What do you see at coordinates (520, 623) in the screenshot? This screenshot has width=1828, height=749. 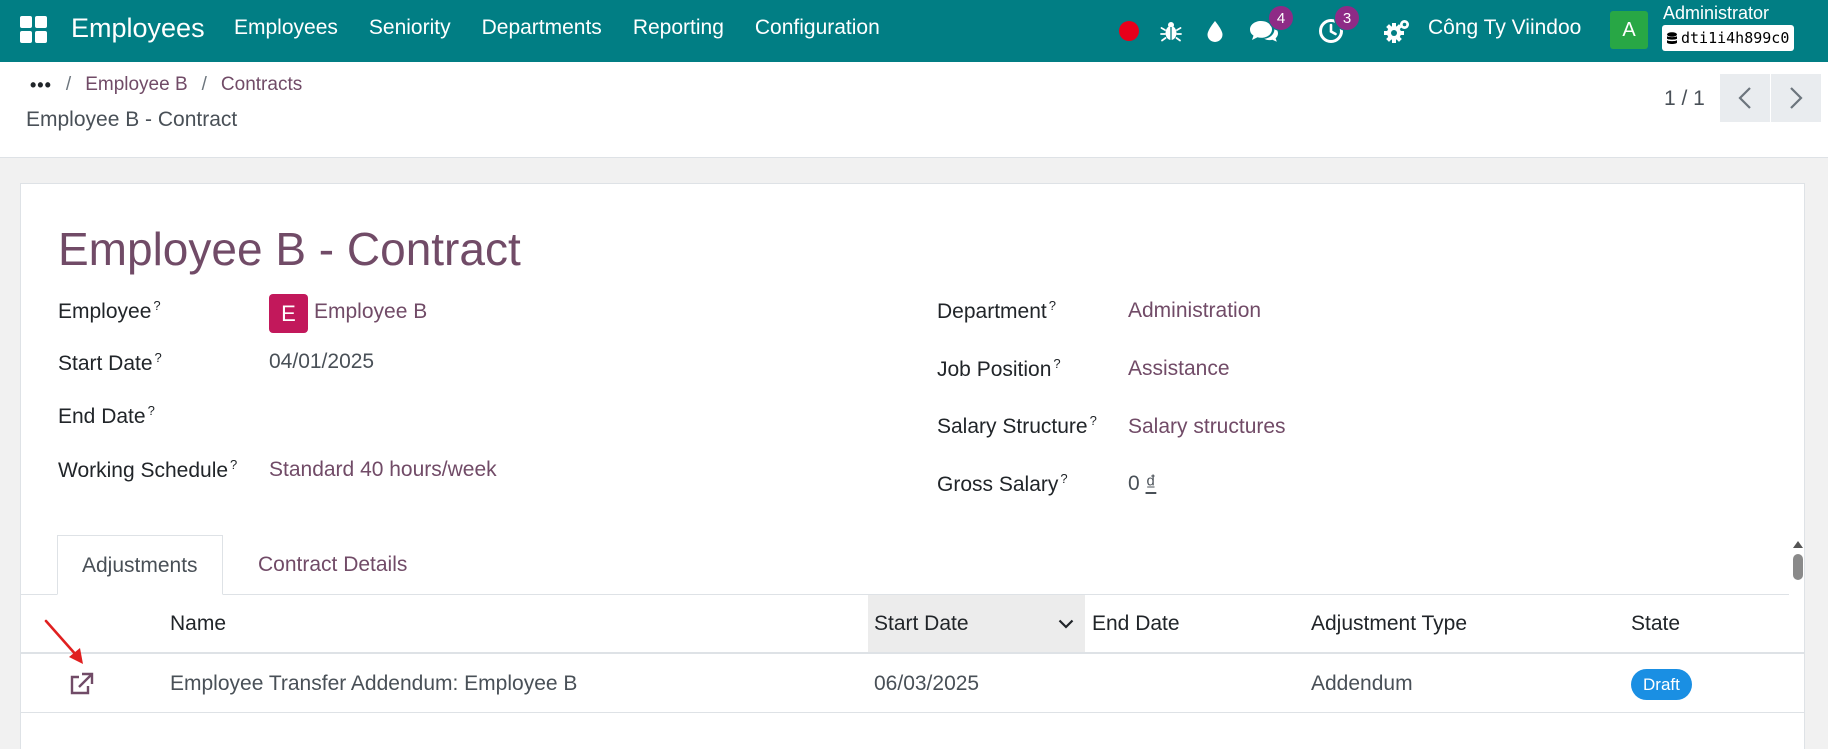 I see `column-name: Name` at bounding box center [520, 623].